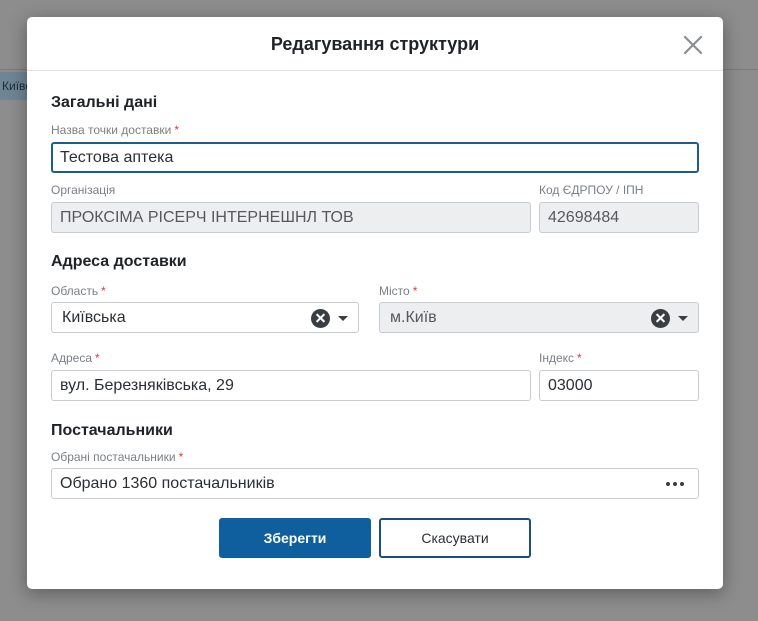 The width and height of the screenshot is (758, 621). What do you see at coordinates (693, 45) in the screenshot?
I see `close-icon` at bounding box center [693, 45].